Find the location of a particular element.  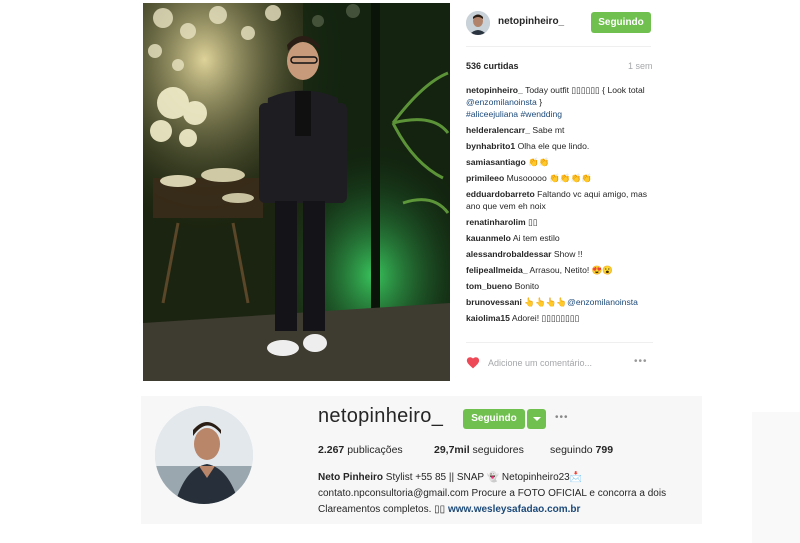

list-item: kauanmelo Ai tem estilo is located at coordinates (559, 238).